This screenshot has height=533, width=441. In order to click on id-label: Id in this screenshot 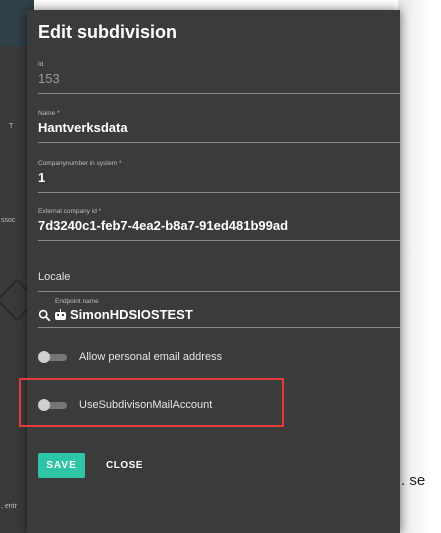, I will do `click(41, 64)`.